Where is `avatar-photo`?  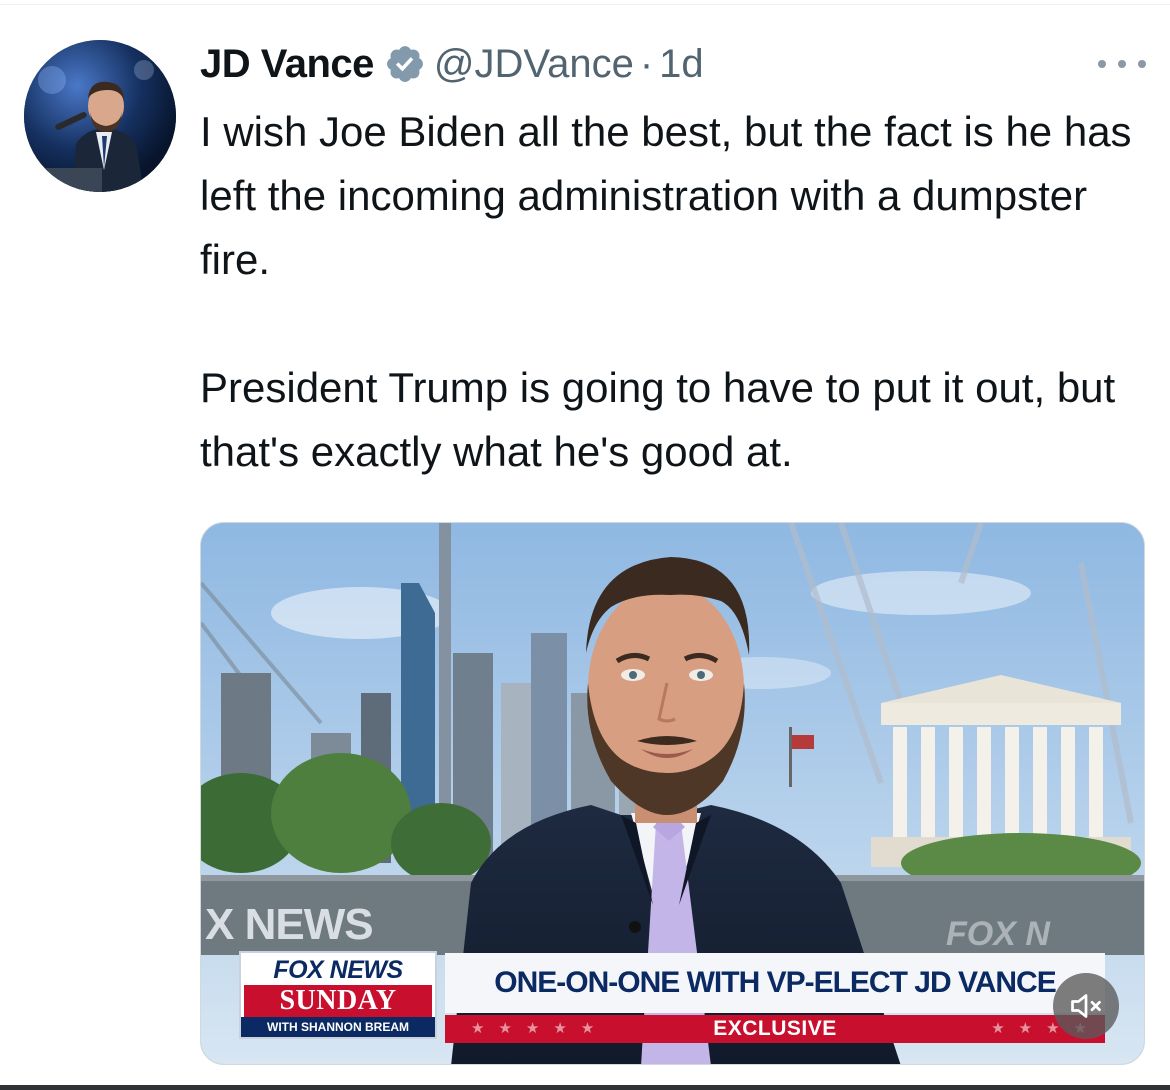
avatar-photo is located at coordinates (100, 116).